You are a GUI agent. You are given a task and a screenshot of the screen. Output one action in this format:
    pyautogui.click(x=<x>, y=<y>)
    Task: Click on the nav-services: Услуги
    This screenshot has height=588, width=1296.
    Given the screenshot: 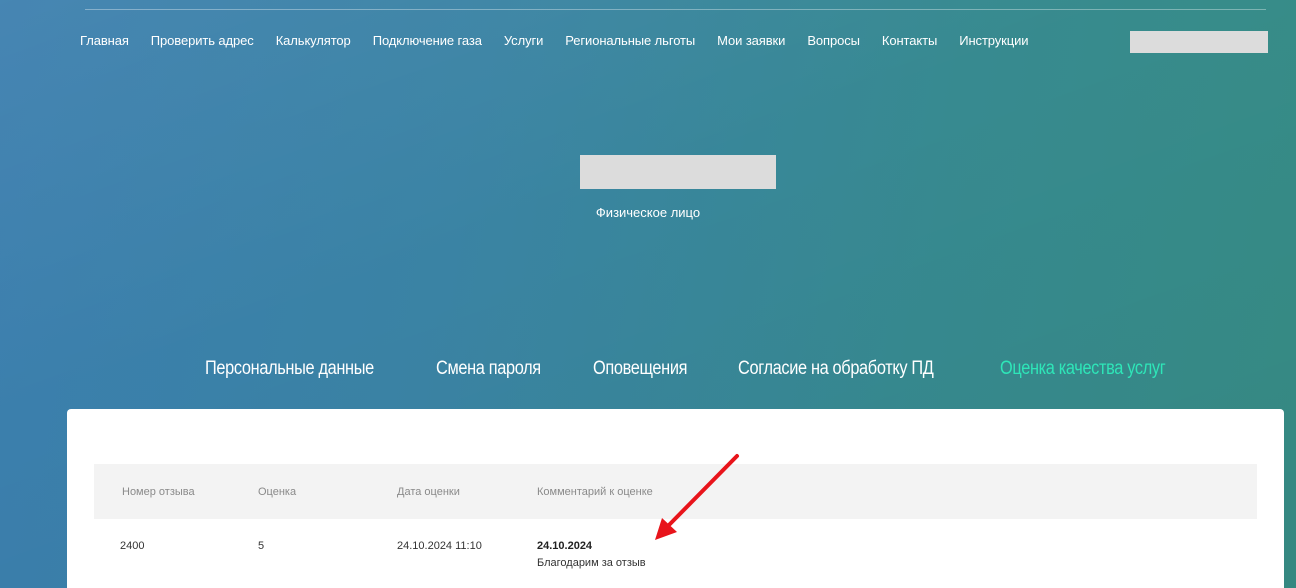 What is the action you would take?
    pyautogui.click(x=523, y=40)
    